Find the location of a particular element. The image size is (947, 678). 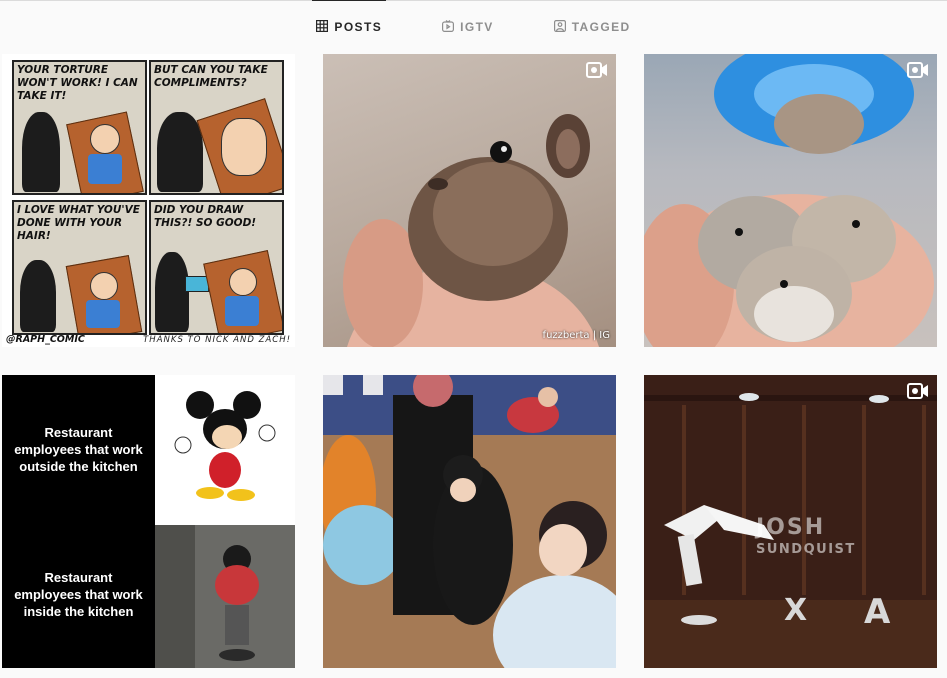

comic-thanks: THANKS TO NICK AND ZACH! is located at coordinates (217, 340).